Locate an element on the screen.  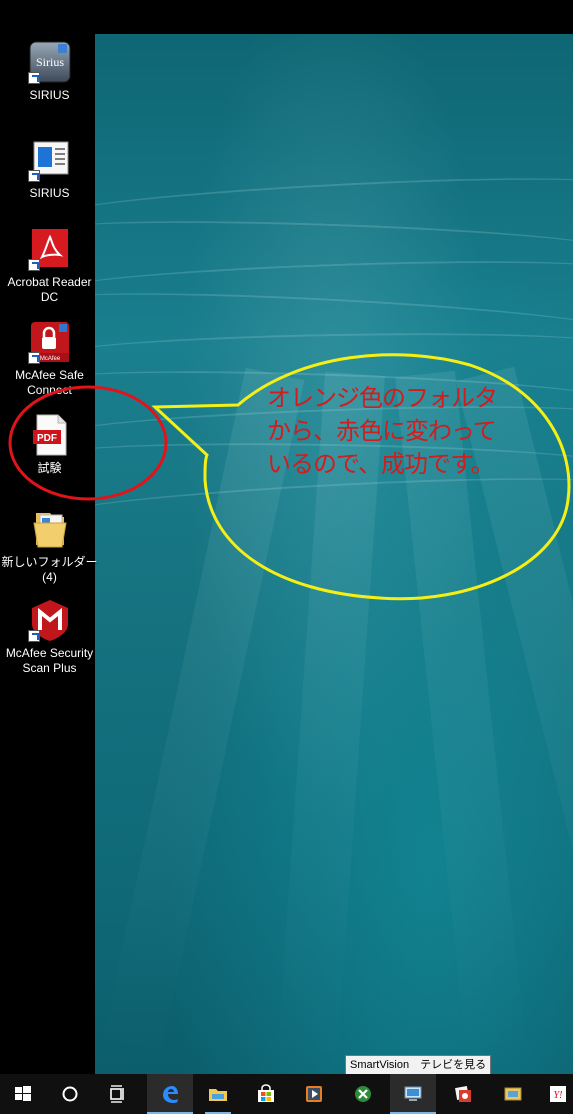
media-player-icon is located at coordinates (314, 1094).